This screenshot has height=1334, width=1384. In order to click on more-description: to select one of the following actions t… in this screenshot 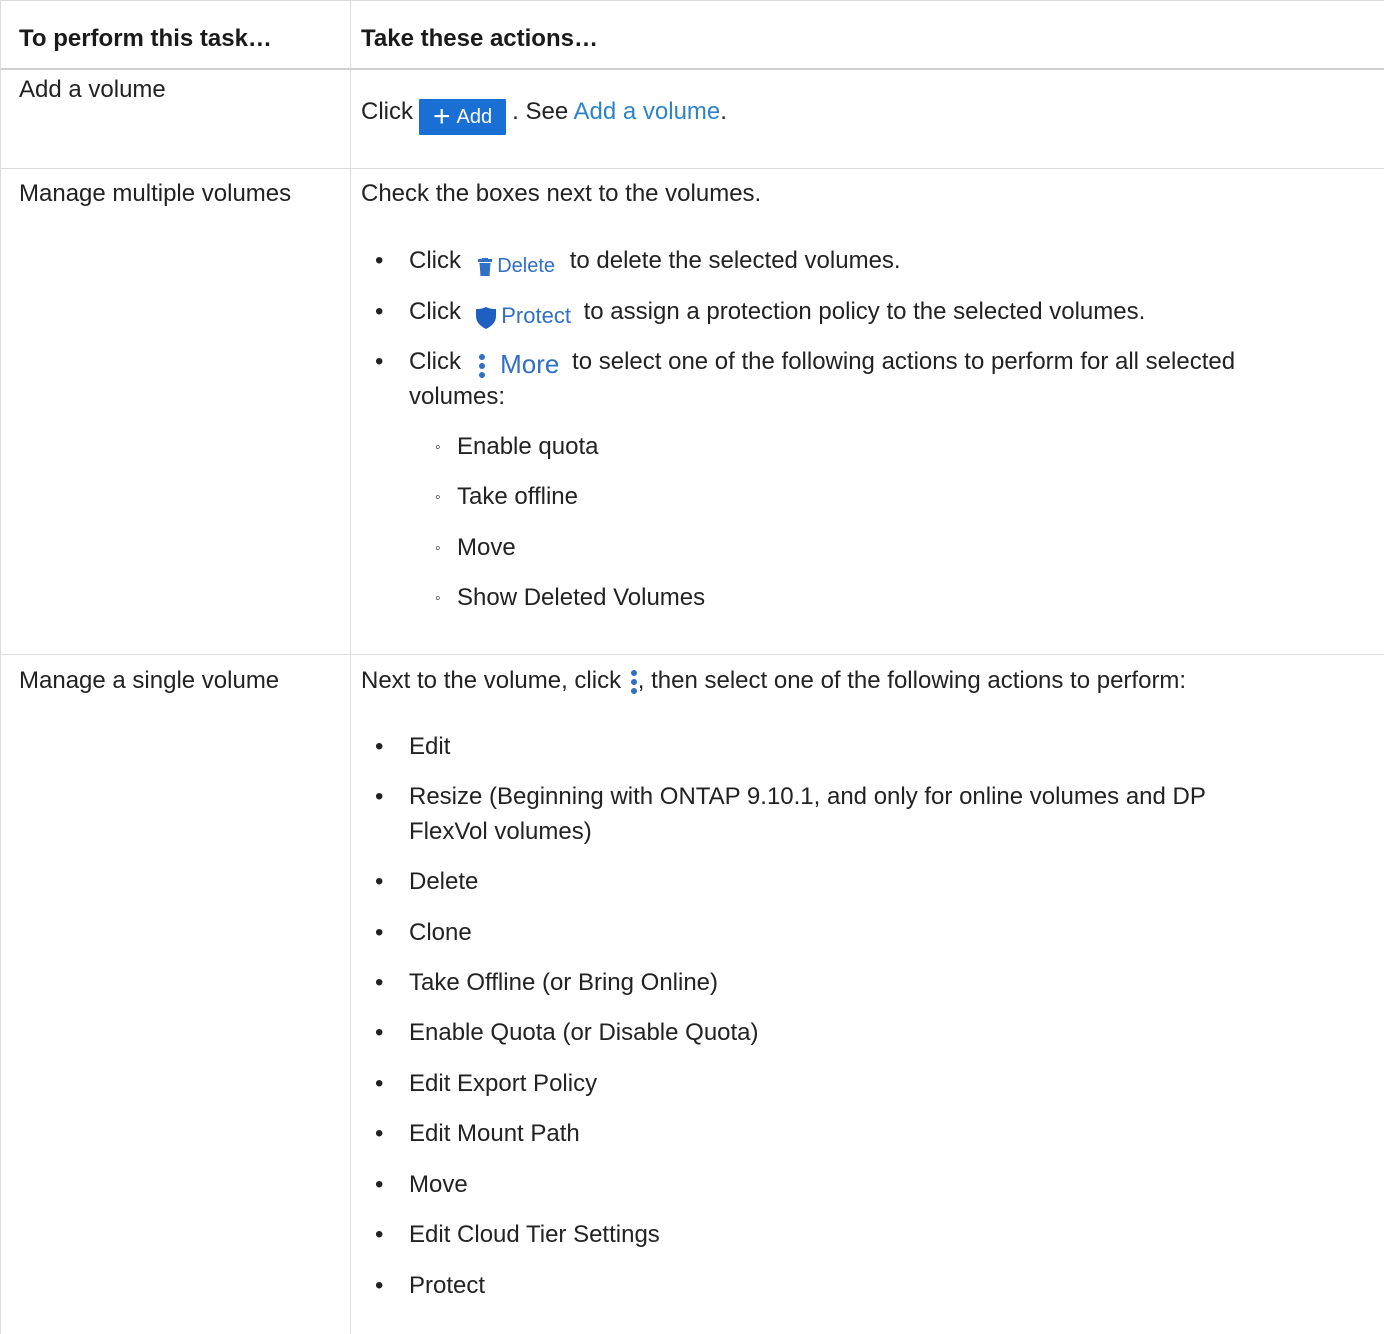, I will do `click(904, 361)`.